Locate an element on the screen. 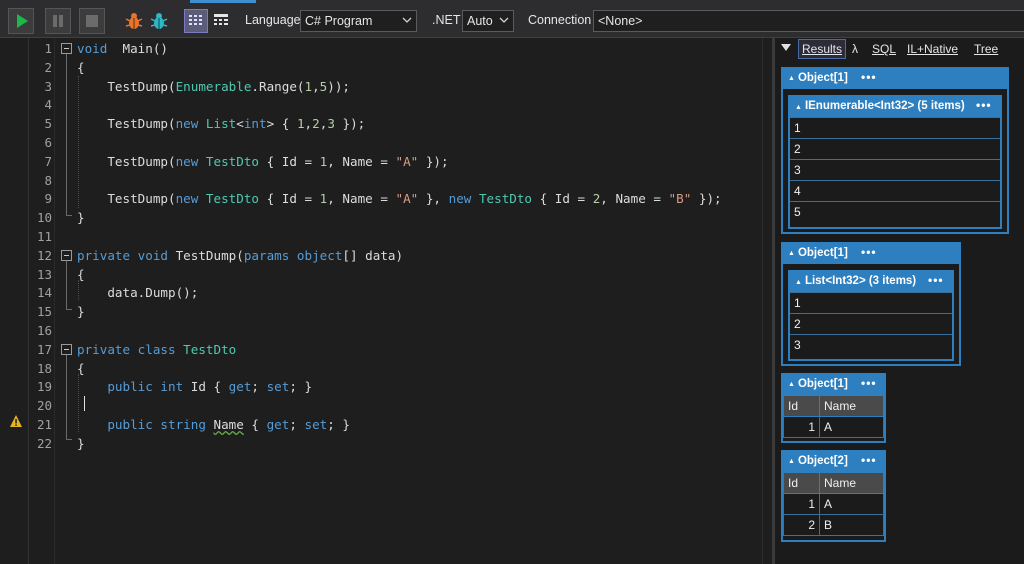  line-number: 16 is located at coordinates (44, 330).